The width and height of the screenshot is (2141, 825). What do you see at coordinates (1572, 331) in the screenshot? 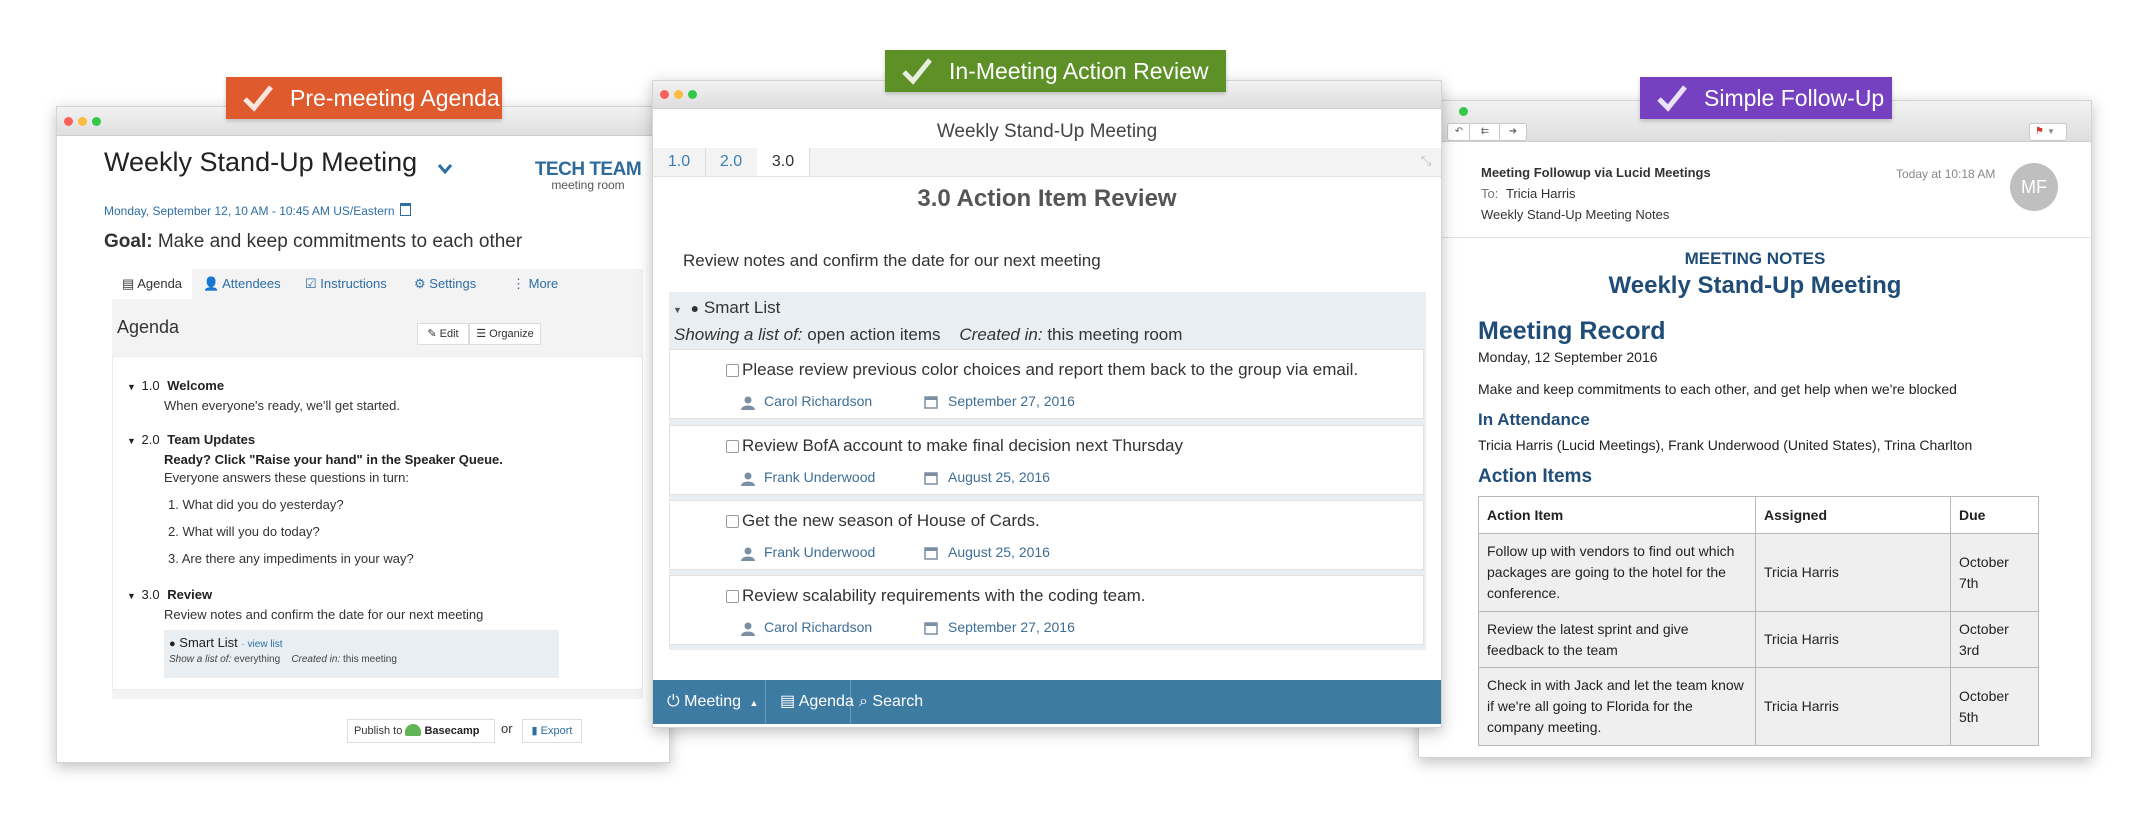
I see `record-heading: Meeting Record` at bounding box center [1572, 331].